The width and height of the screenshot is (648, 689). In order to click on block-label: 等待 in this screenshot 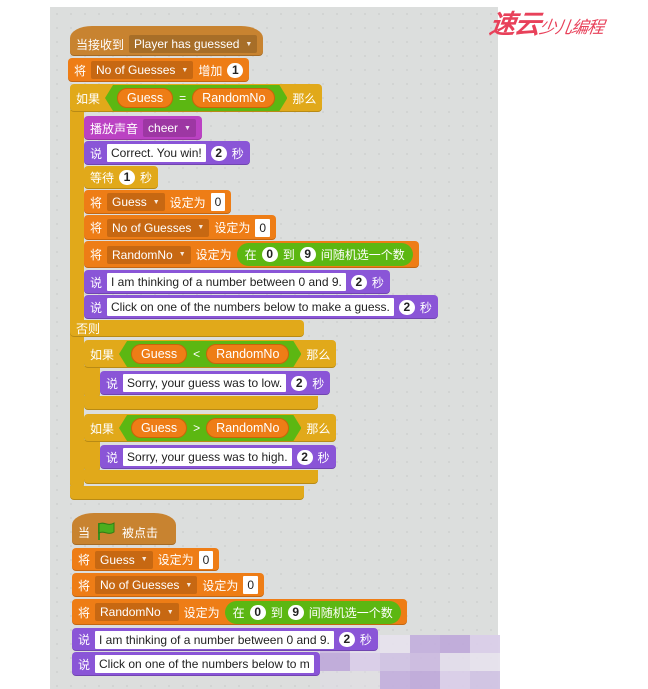, I will do `click(102, 178)`.